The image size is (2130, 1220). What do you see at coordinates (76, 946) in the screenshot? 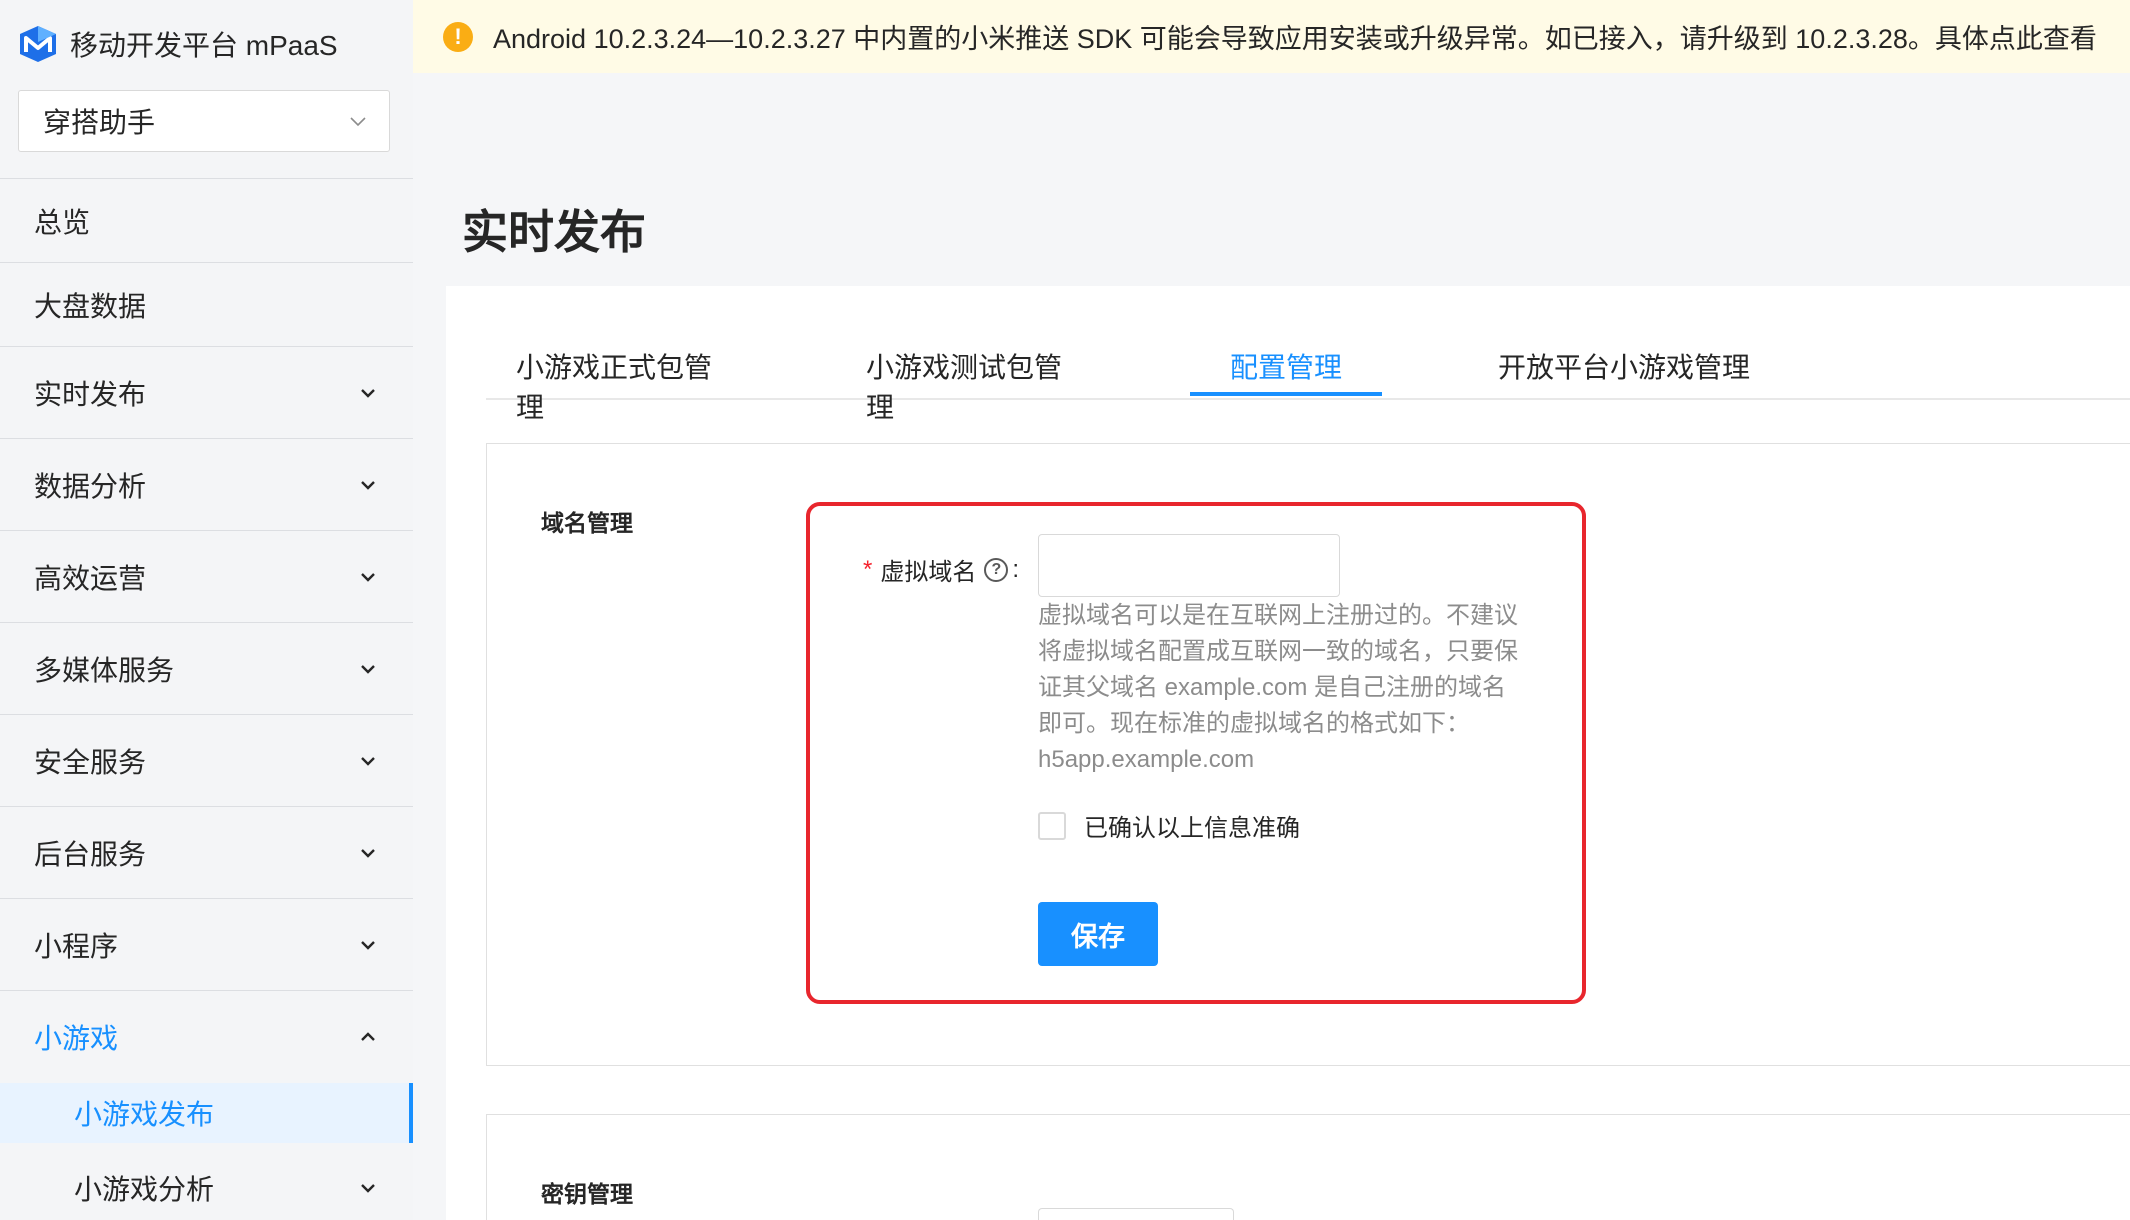
I see `sidebar-item-label: 小程序` at bounding box center [76, 946].